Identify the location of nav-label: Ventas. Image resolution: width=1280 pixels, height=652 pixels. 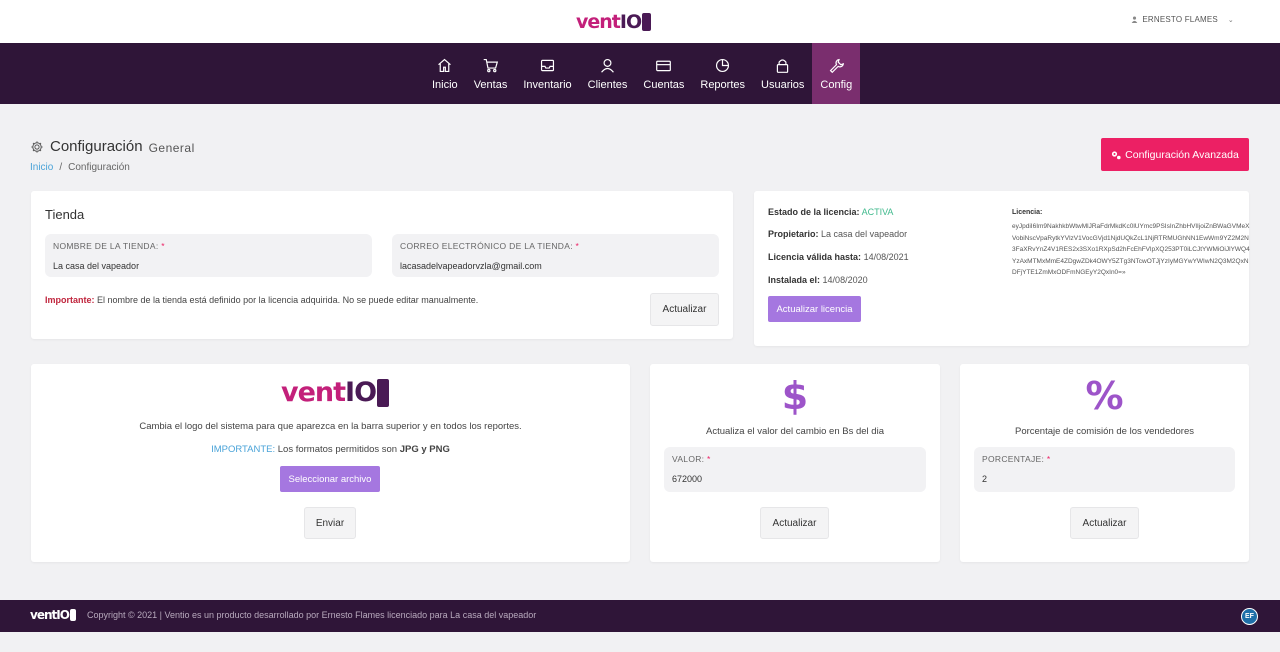
(490, 84).